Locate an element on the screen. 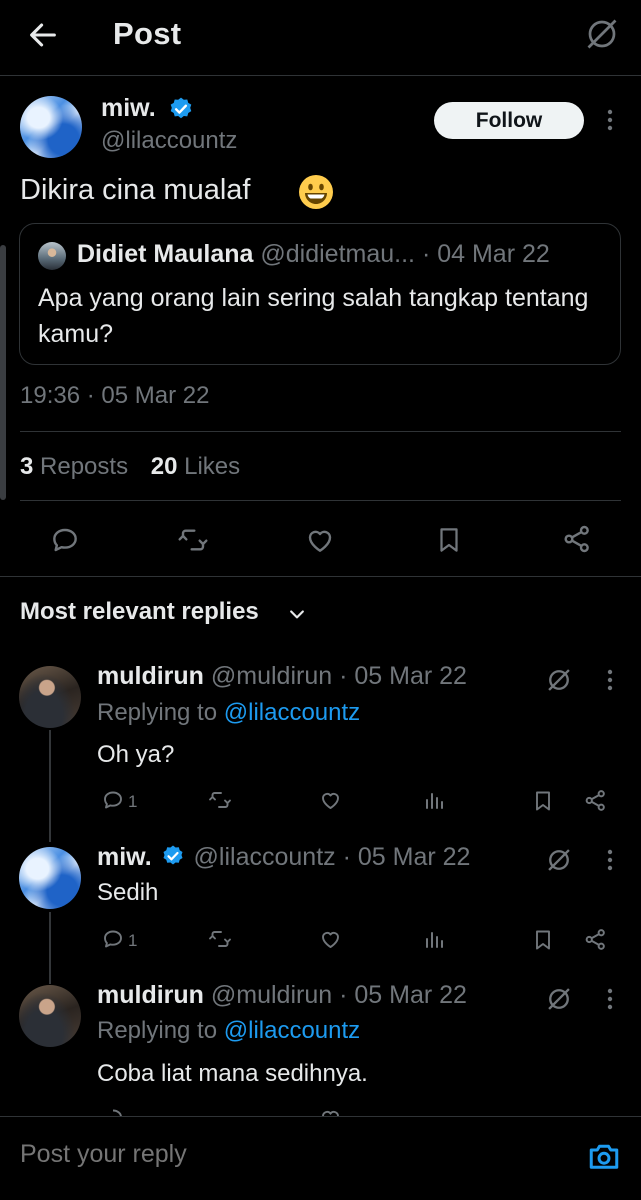 The height and width of the screenshot is (1200, 641). author-avatar is located at coordinates (51, 127).